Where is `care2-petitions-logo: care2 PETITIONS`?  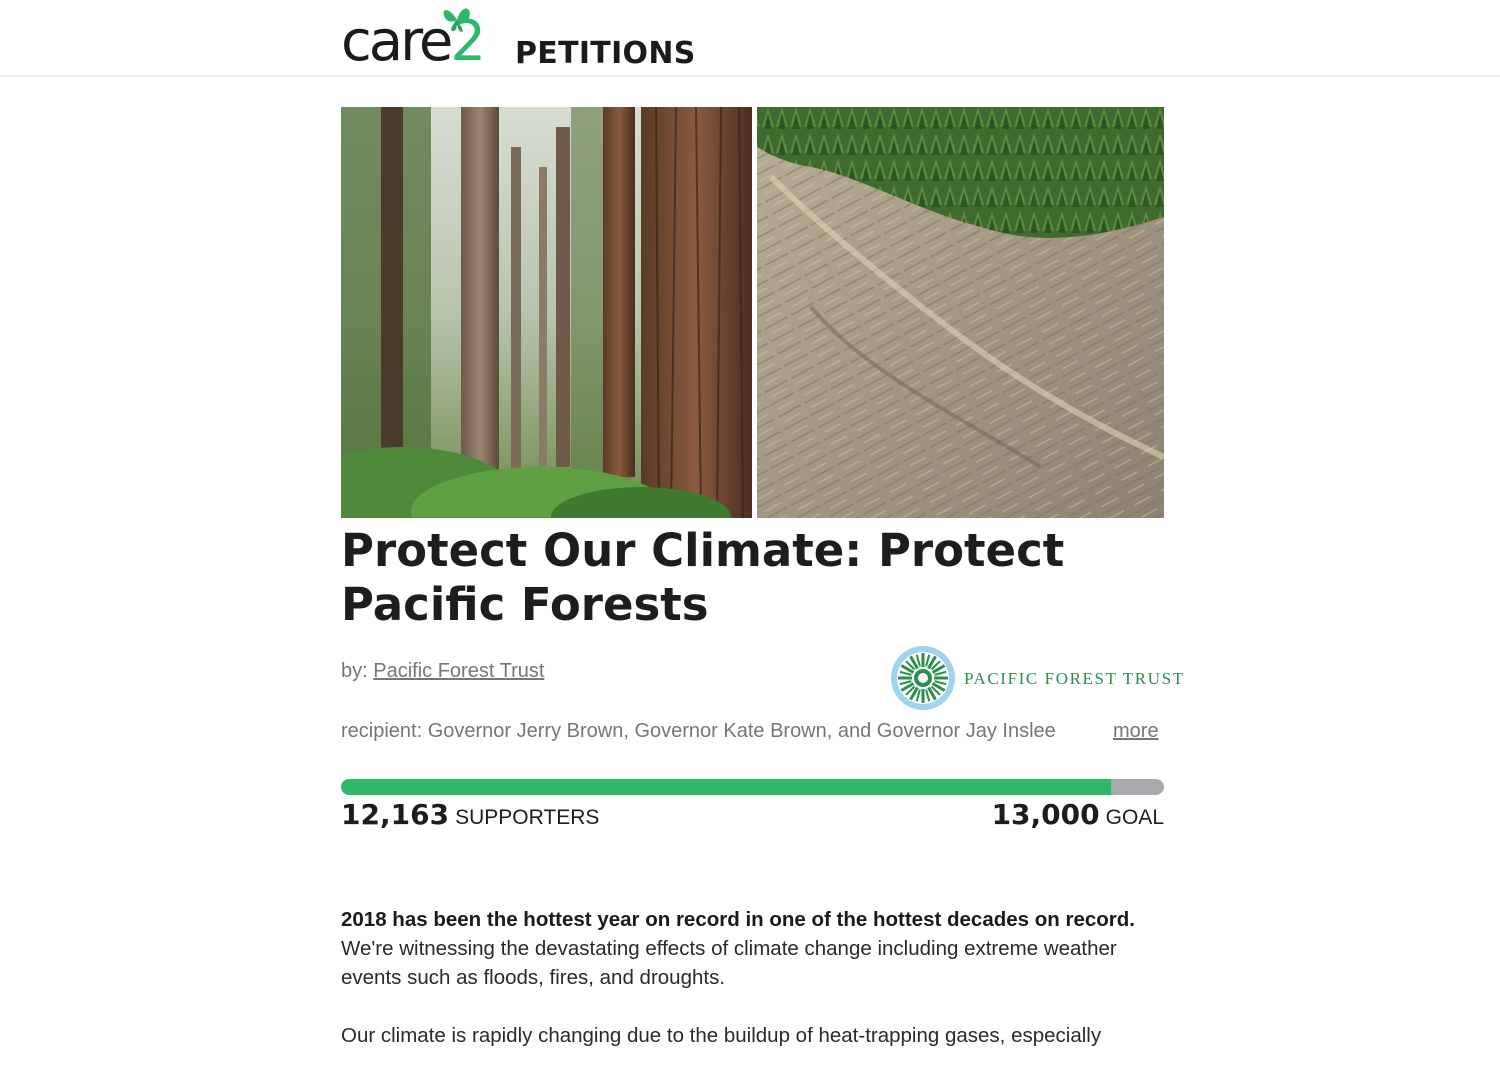 care2-petitions-logo: care2 PETITIONS is located at coordinates (518, 39).